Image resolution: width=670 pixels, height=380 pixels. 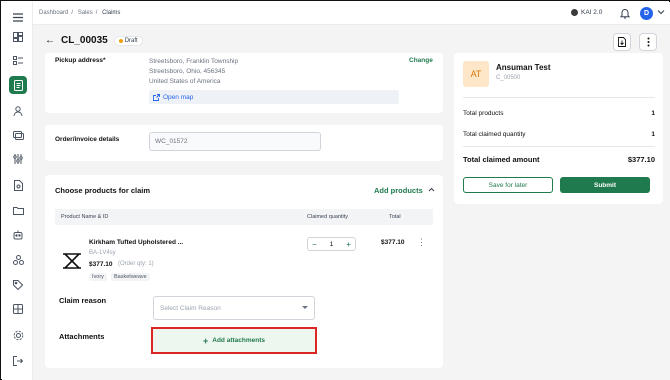 I want to click on gear-icon, so click(x=18, y=335).